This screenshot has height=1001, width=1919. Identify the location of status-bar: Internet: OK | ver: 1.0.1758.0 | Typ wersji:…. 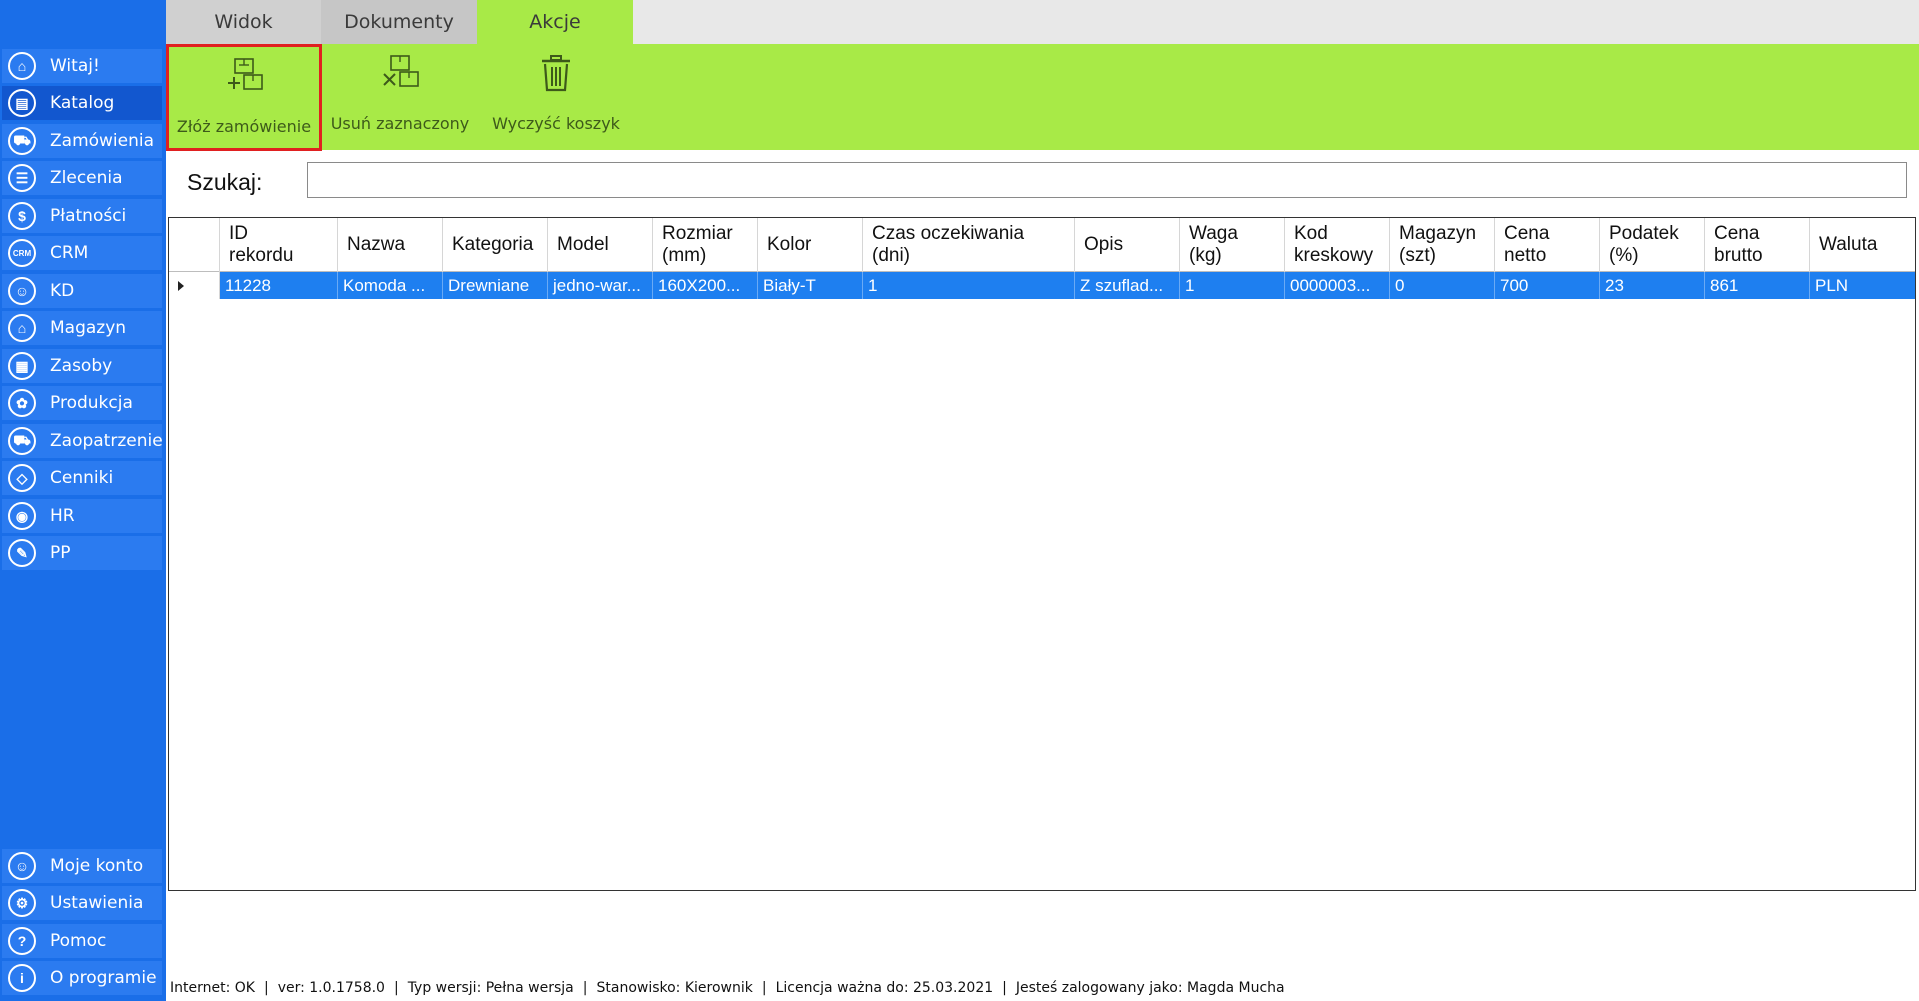
(727, 988).